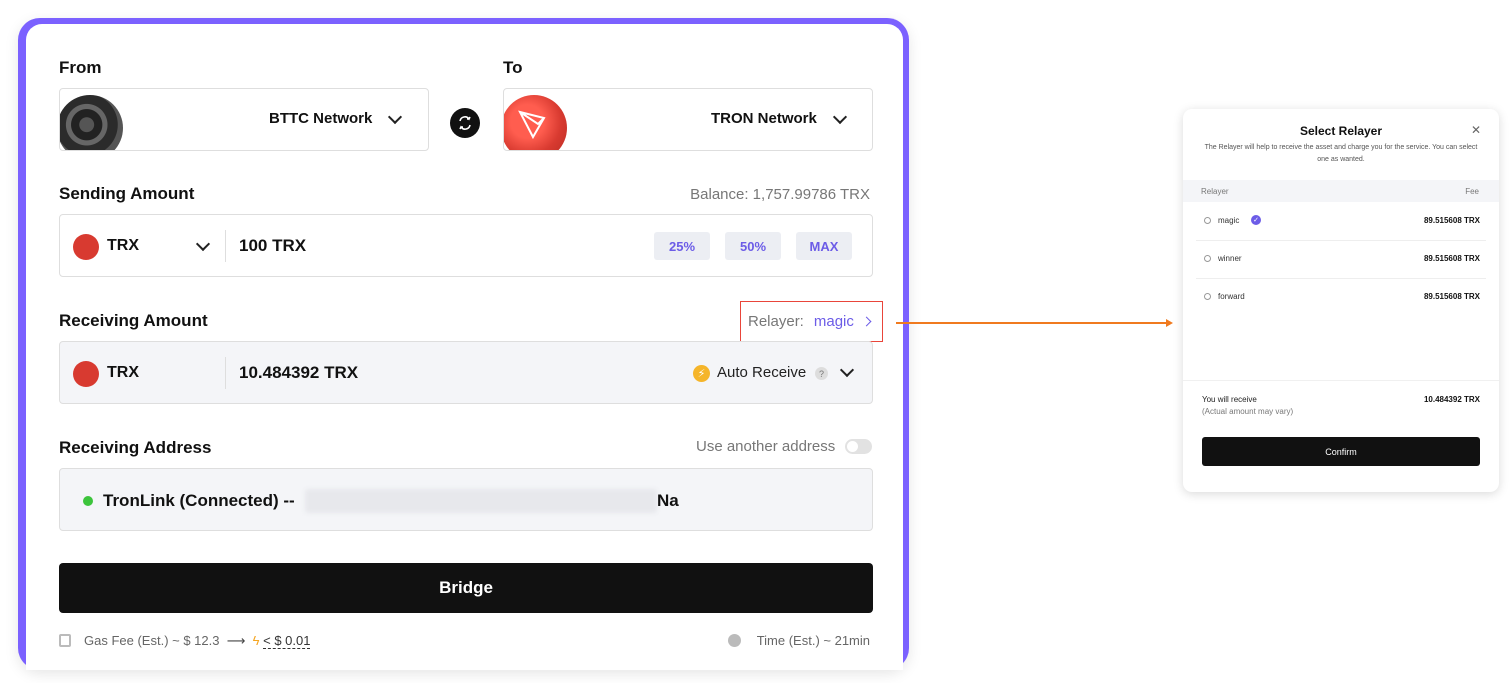 Image resolution: width=1510 pixels, height=683 pixels. Describe the element at coordinates (299, 372) in the screenshot. I see `receiving-amount-value: 10.484392 TRX` at that location.